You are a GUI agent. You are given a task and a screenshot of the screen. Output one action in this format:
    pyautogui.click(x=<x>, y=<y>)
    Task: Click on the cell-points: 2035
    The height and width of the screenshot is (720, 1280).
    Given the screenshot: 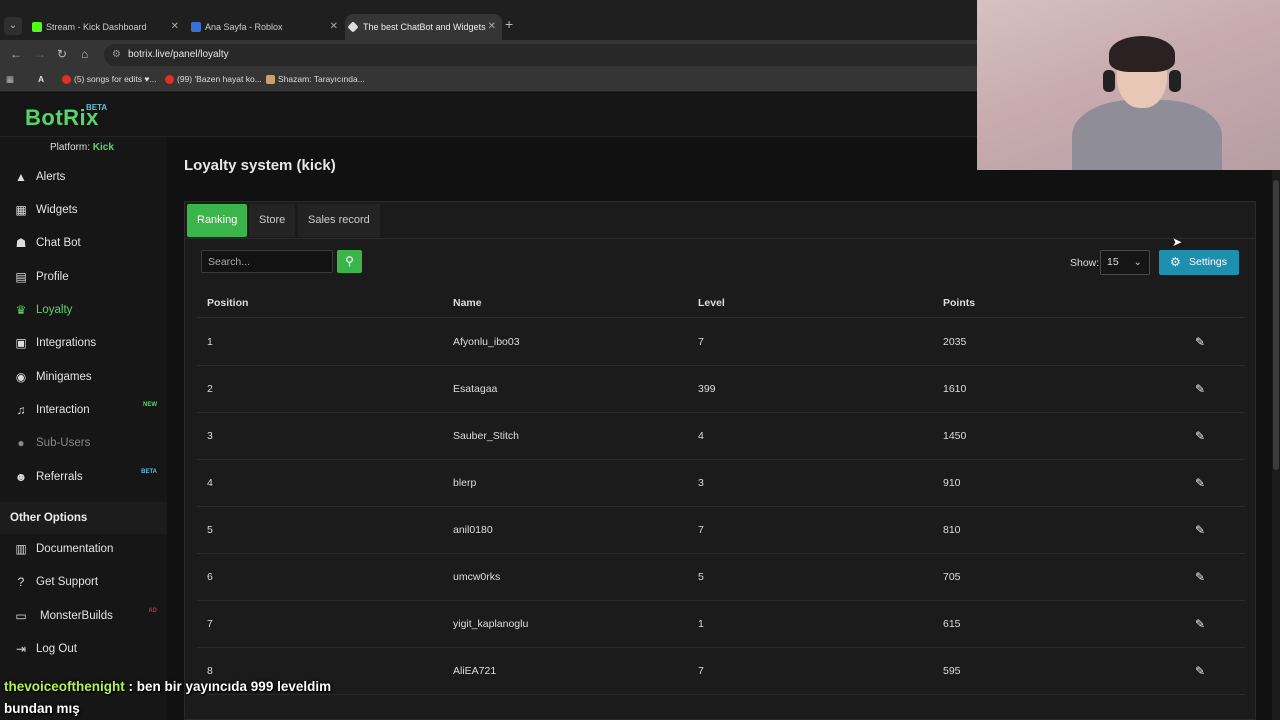 What is the action you would take?
    pyautogui.click(x=955, y=342)
    